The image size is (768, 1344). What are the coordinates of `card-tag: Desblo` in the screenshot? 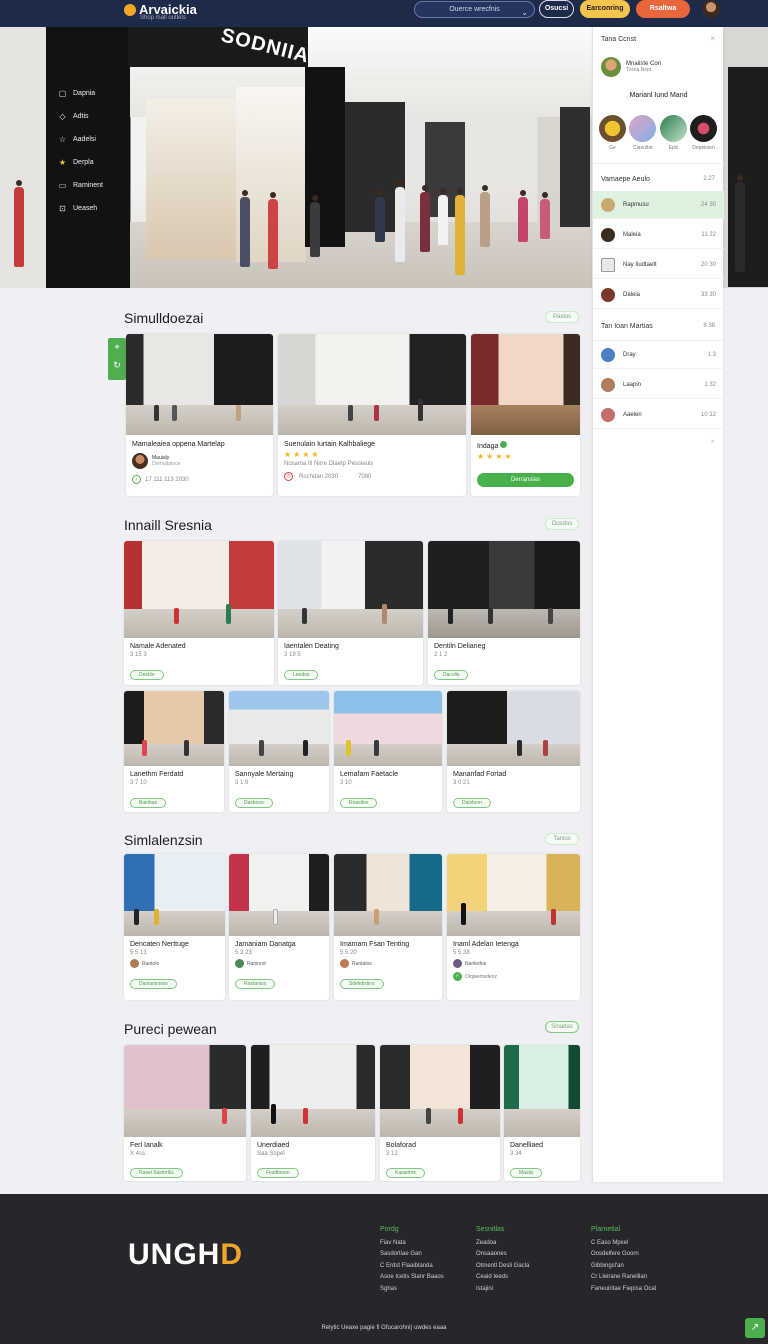 It's located at (147, 675).